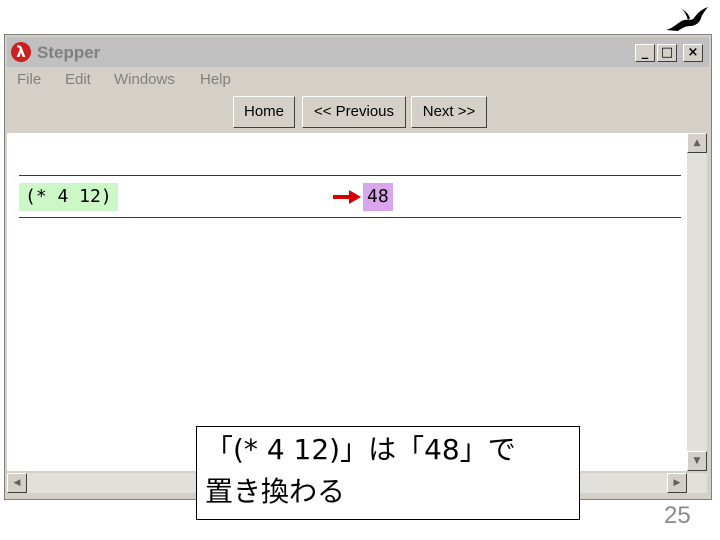  What do you see at coordinates (378, 197) in the screenshot?
I see `result-box: 48` at bounding box center [378, 197].